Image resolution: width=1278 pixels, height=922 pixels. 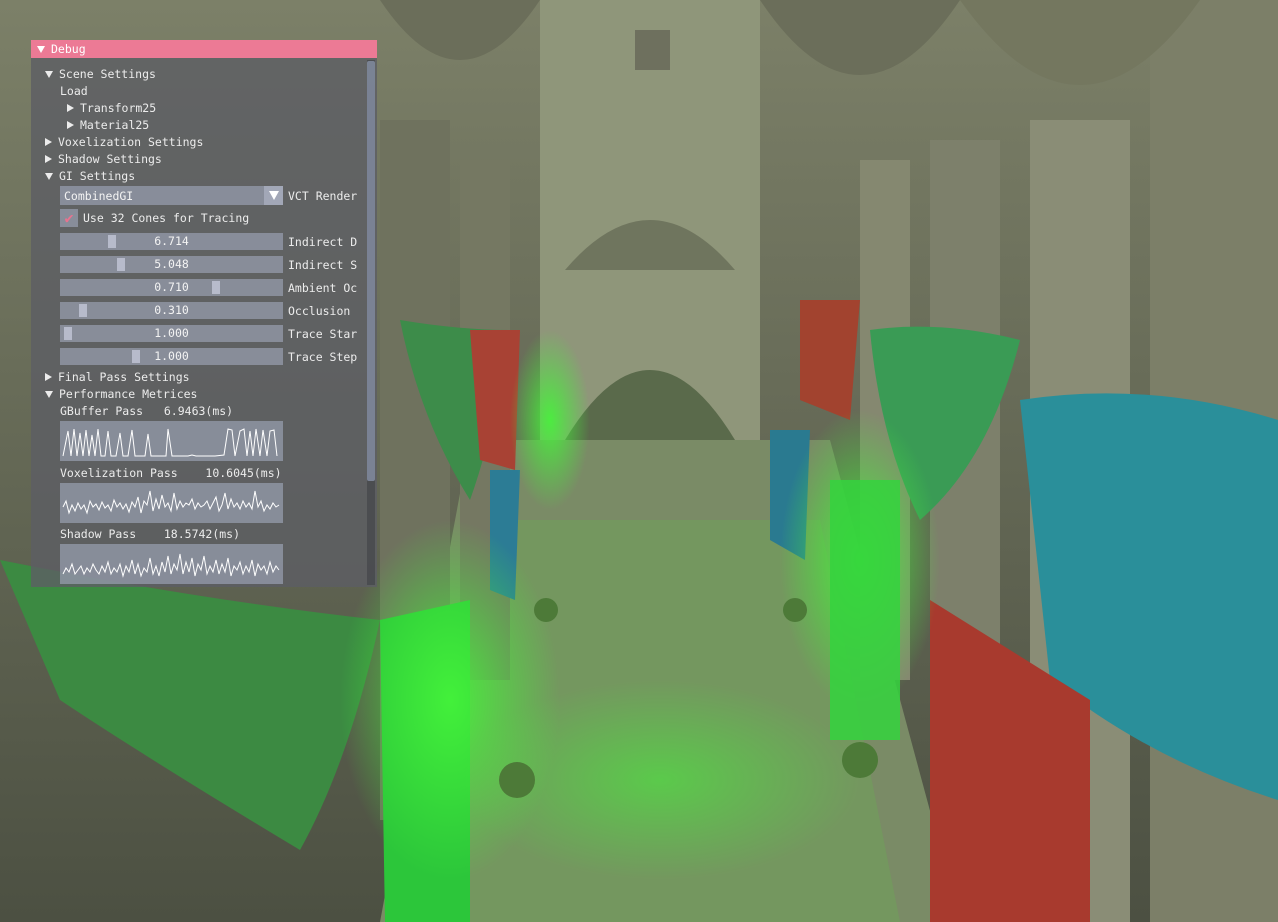 I want to click on tree-node-label: Voxelization Settings, so click(x=131, y=142).